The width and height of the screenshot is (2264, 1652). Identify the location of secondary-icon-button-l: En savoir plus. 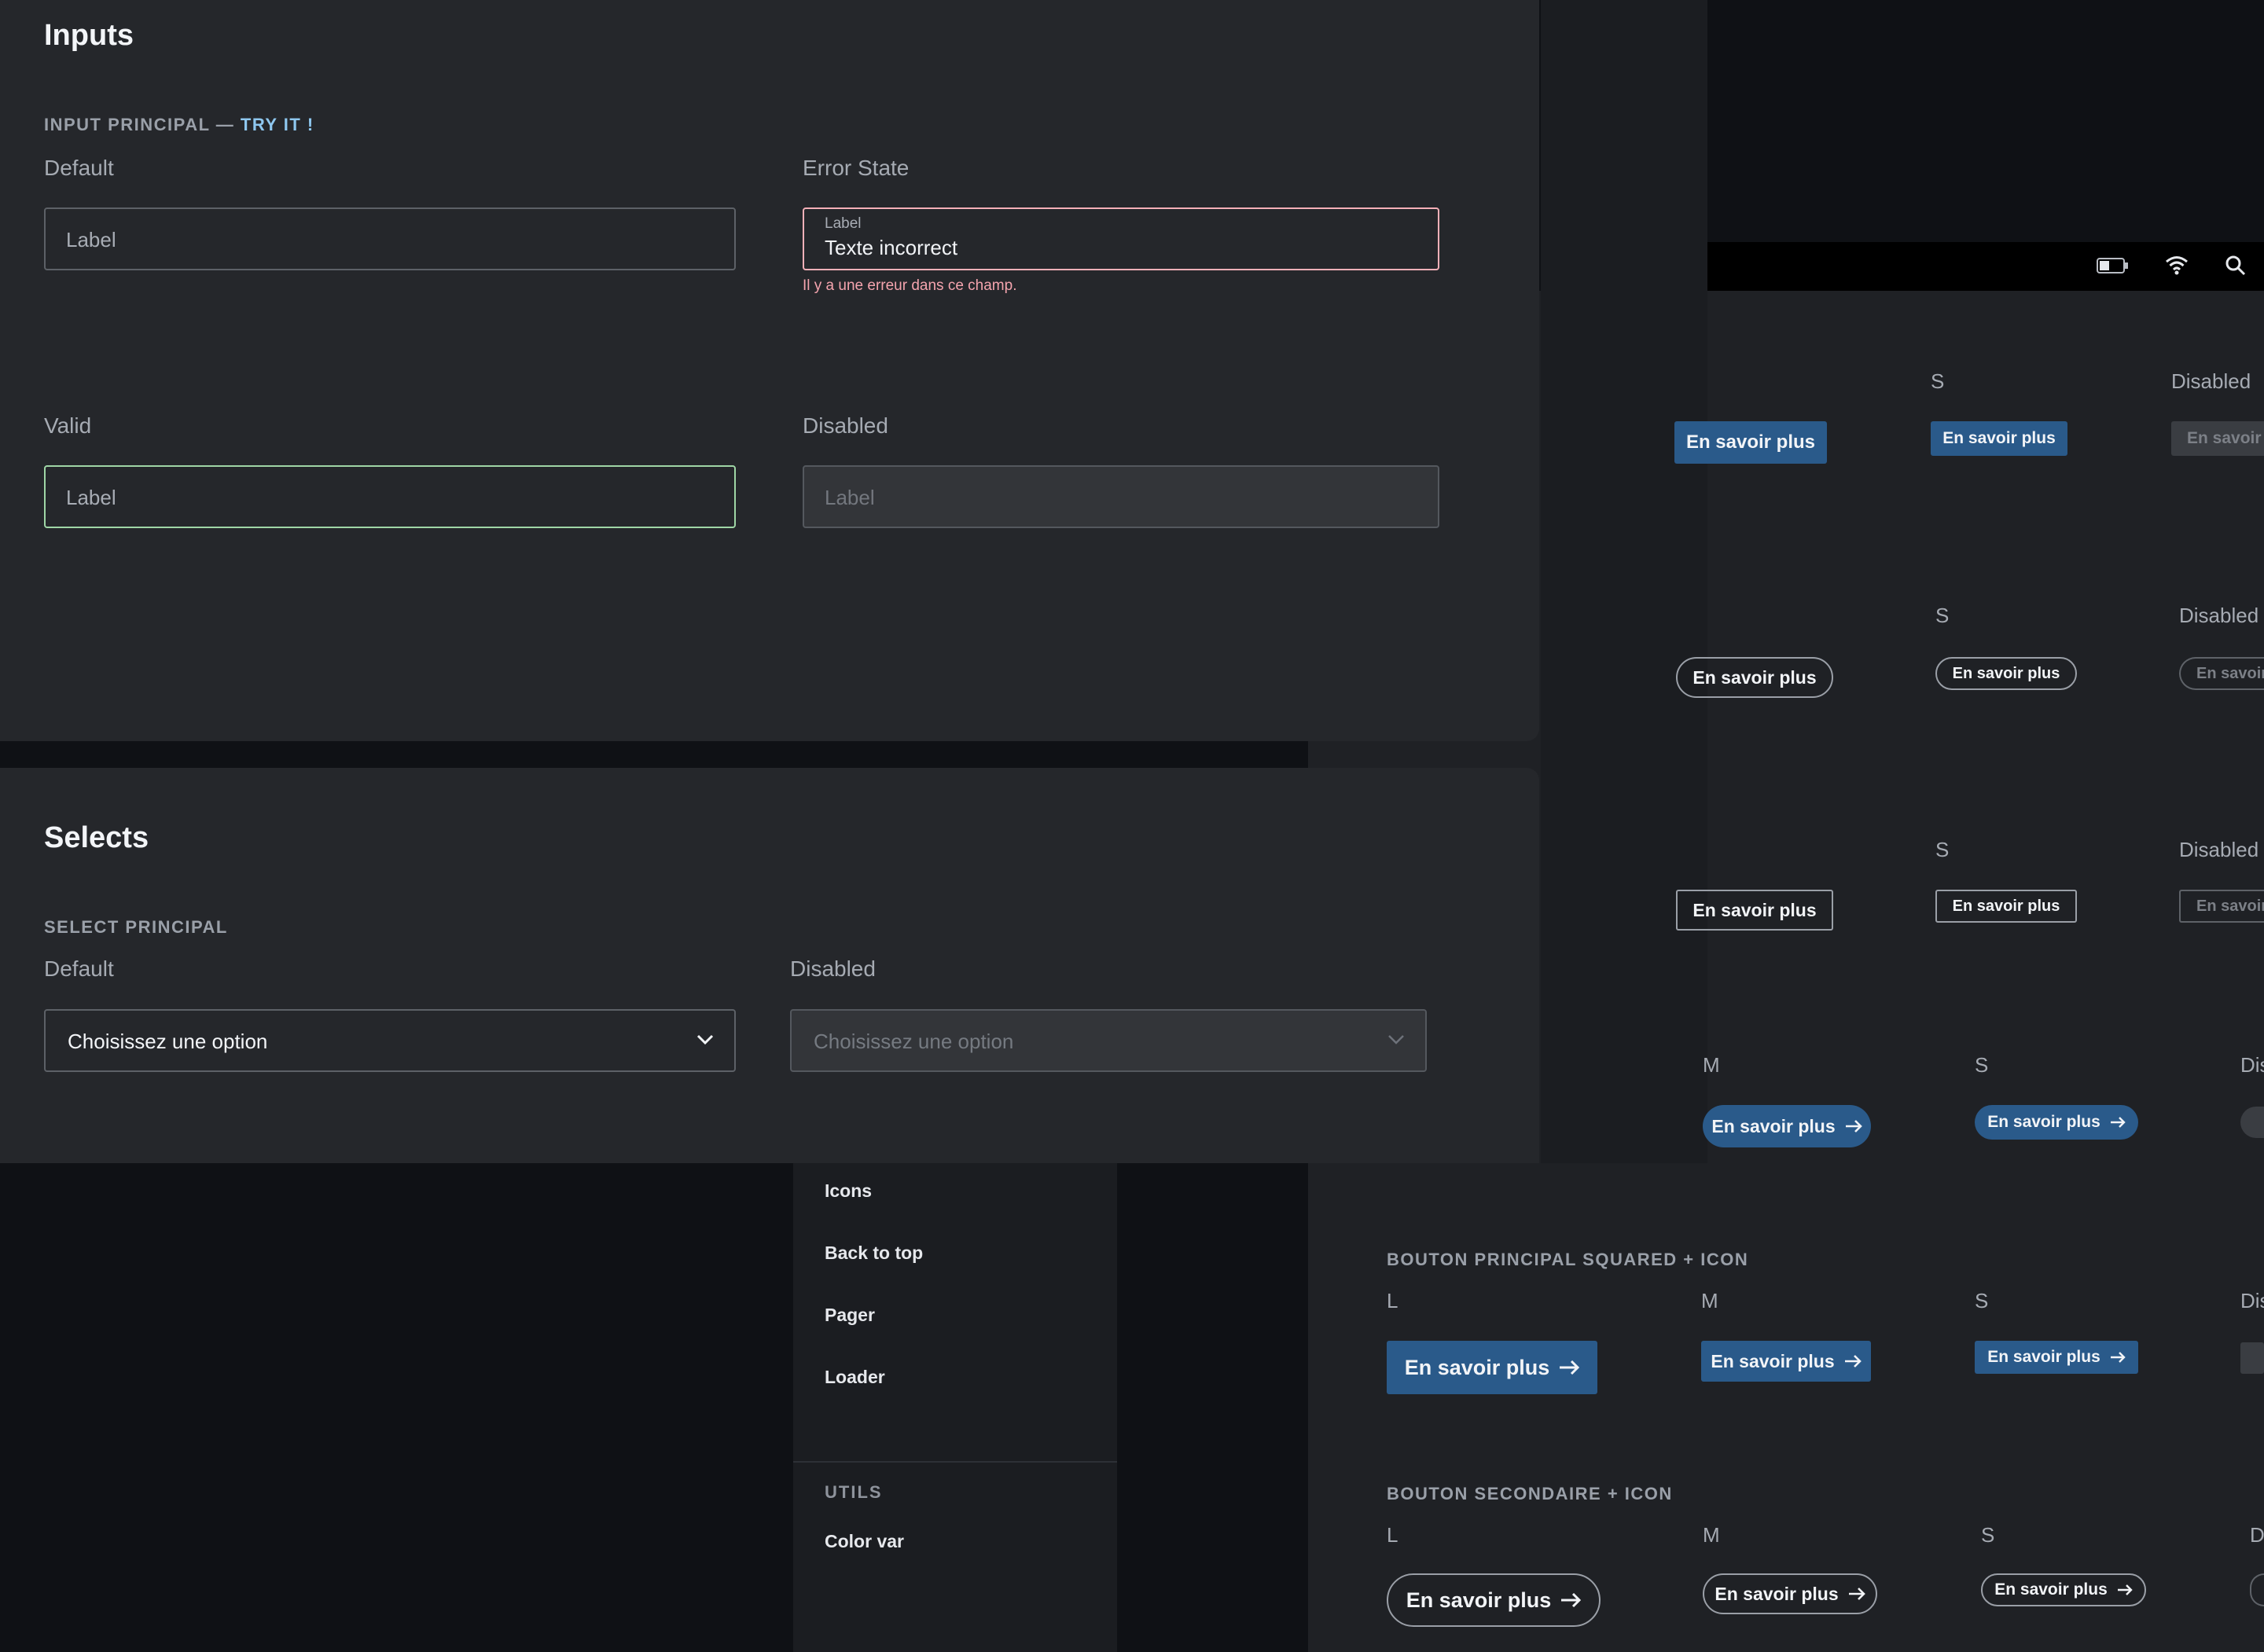
(1494, 1600).